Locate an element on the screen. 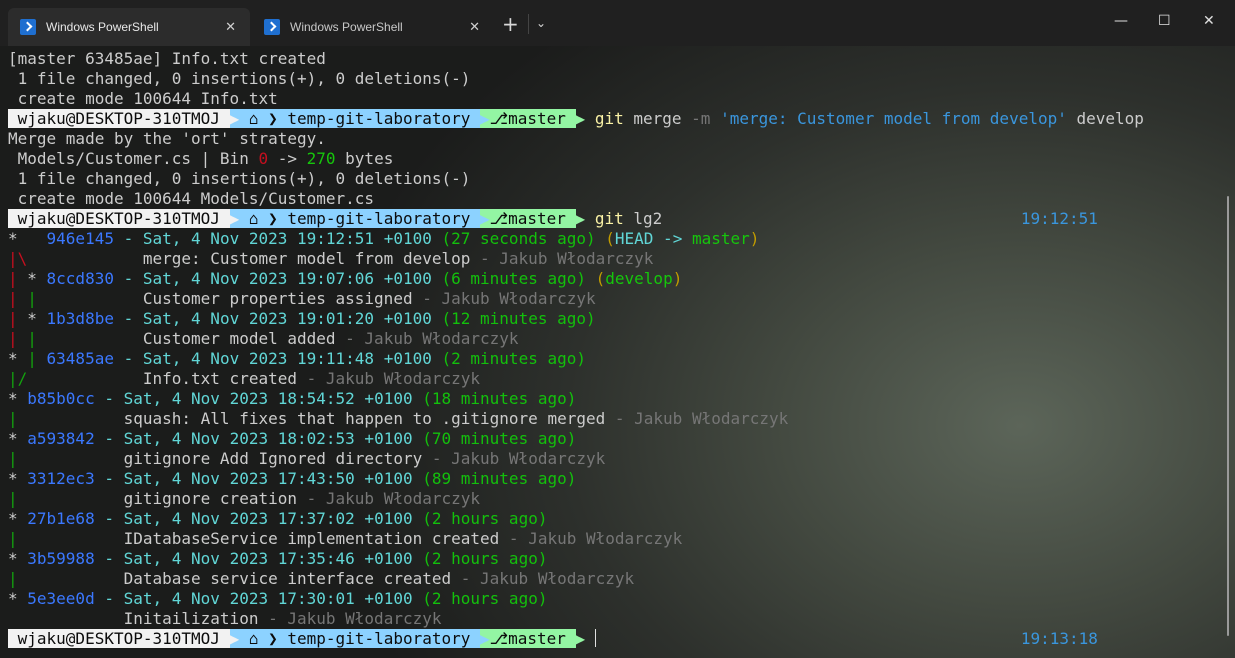  commit-message: gitignore creation is located at coordinates (210, 498).